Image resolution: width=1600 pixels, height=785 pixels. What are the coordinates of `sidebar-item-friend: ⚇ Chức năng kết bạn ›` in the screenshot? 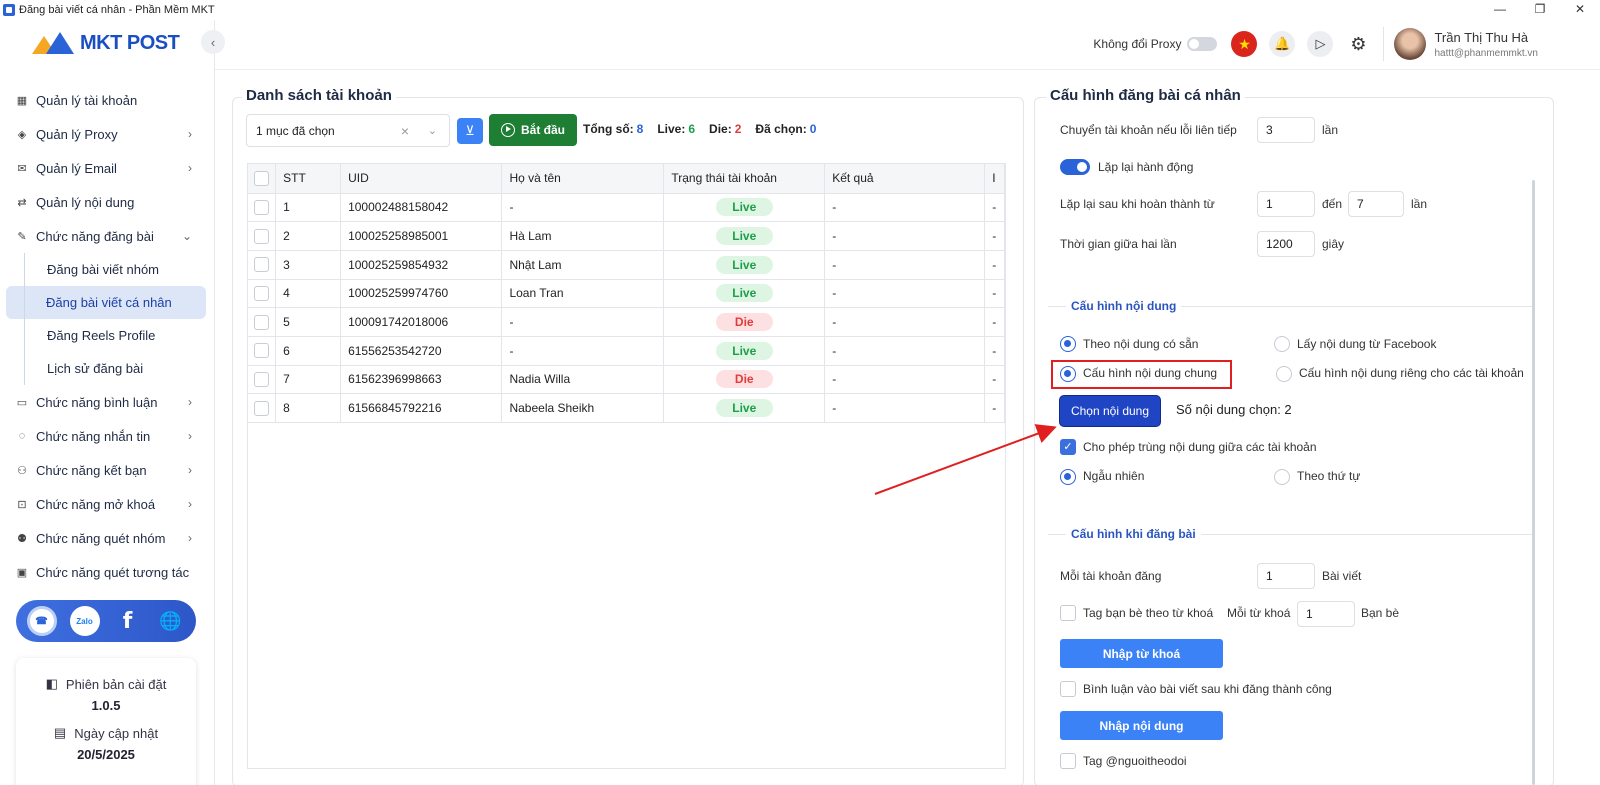 It's located at (106, 470).